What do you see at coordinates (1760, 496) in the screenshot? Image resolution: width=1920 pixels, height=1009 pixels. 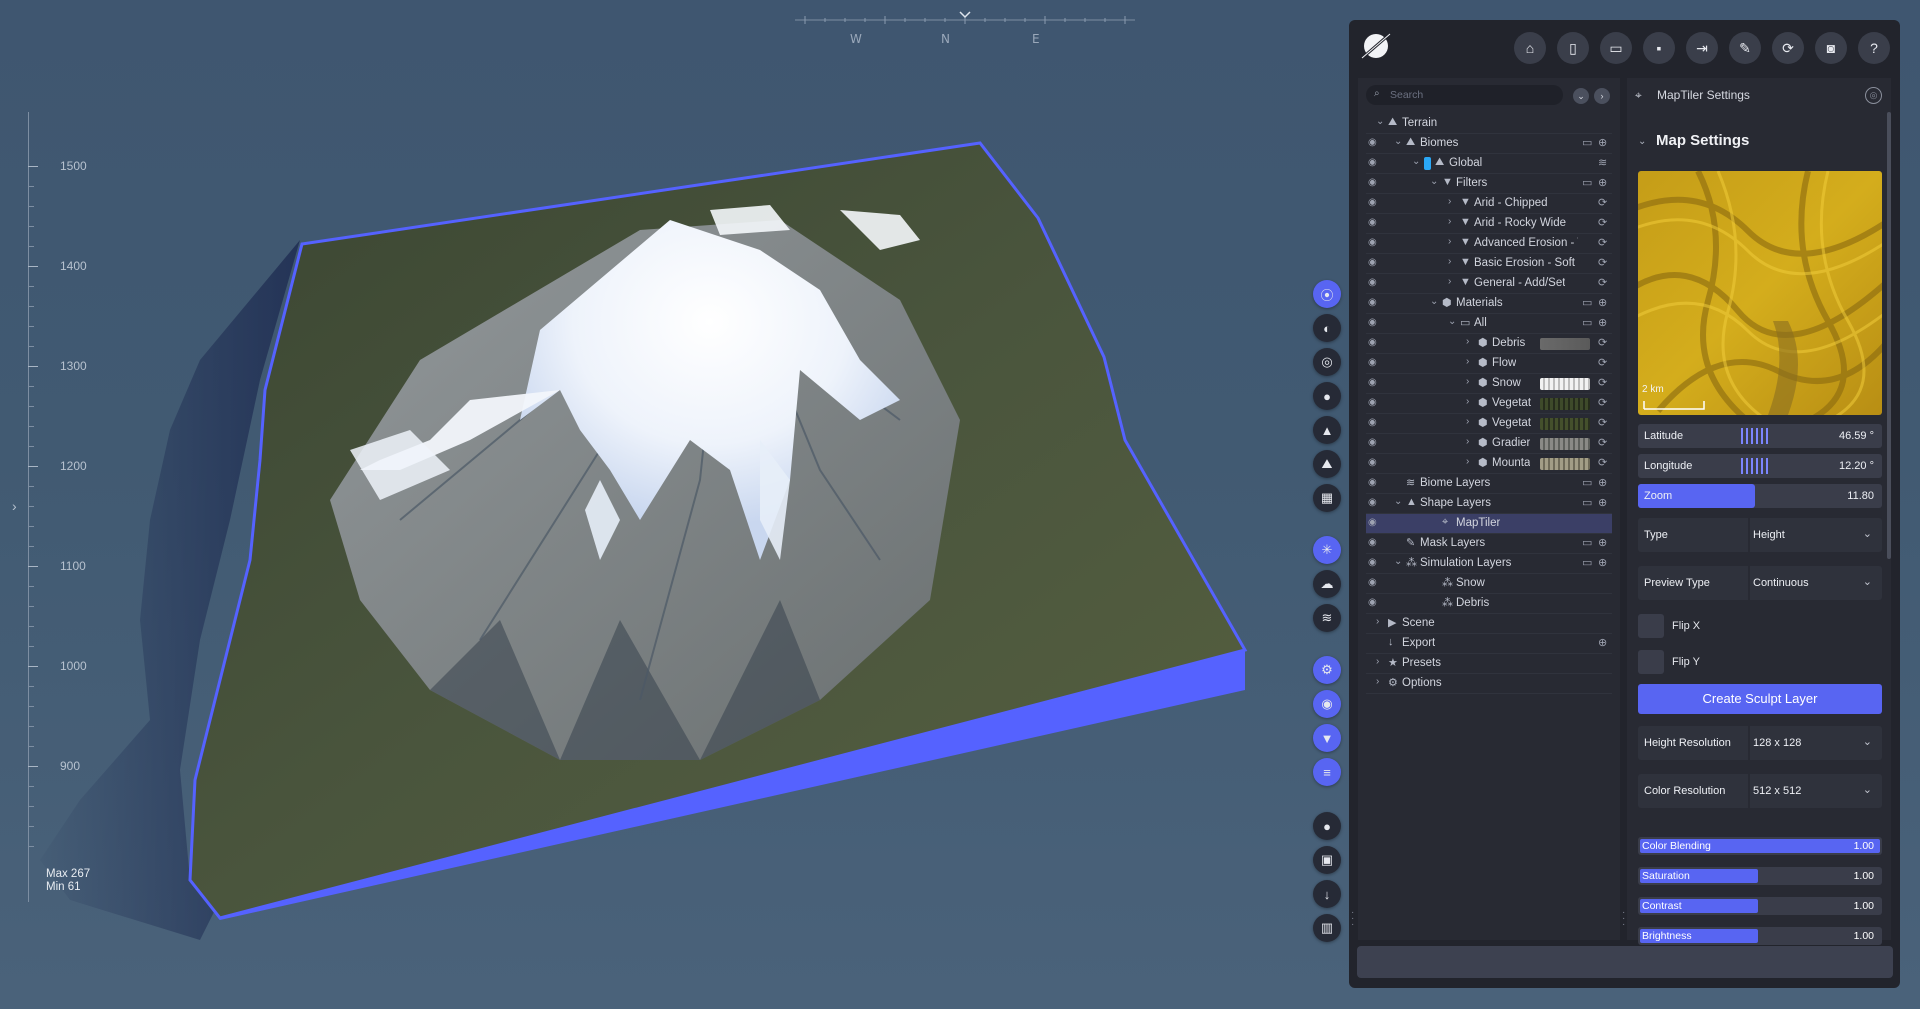 I see `zoom-slider: Zoom 11.80` at bounding box center [1760, 496].